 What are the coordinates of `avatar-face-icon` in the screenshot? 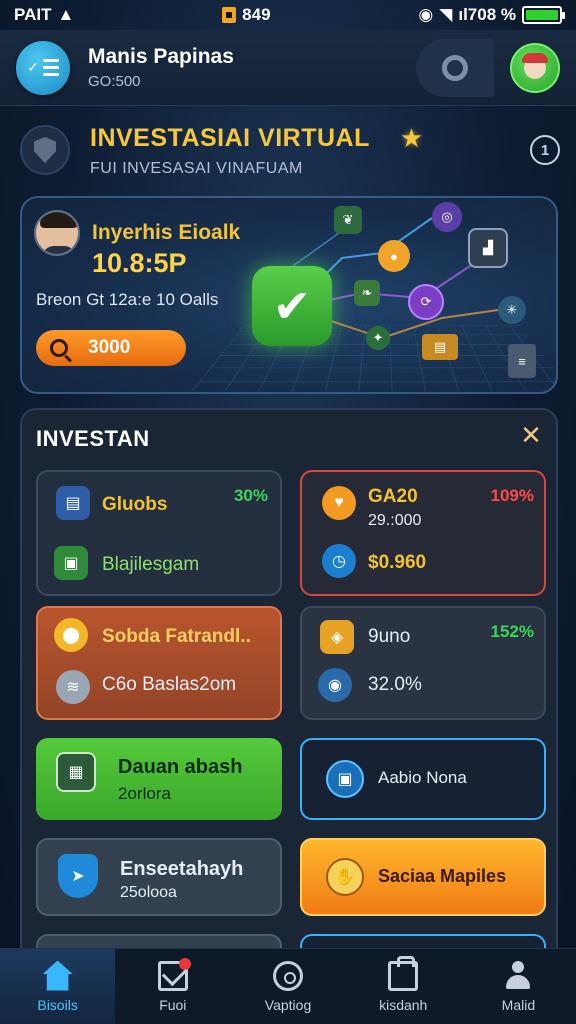 It's located at (535, 65).